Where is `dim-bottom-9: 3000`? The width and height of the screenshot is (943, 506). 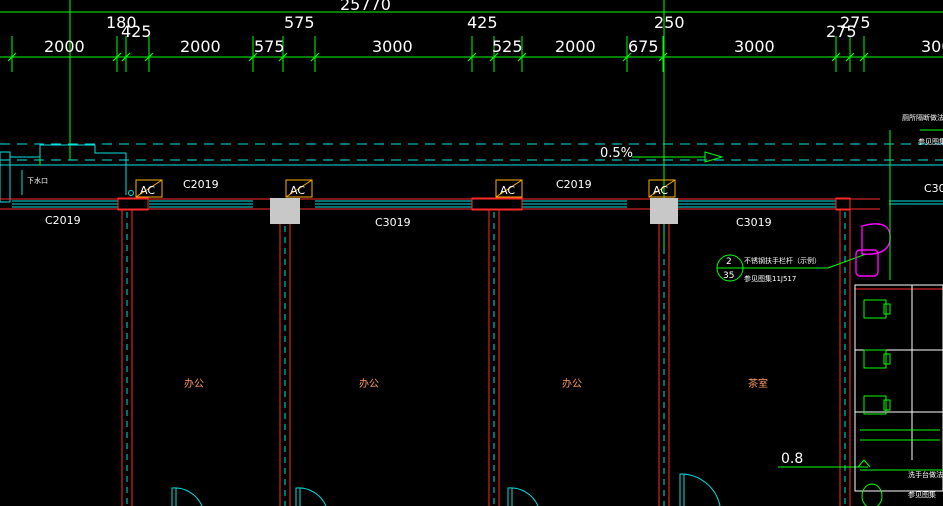
dim-bottom-9: 3000 is located at coordinates (754, 46).